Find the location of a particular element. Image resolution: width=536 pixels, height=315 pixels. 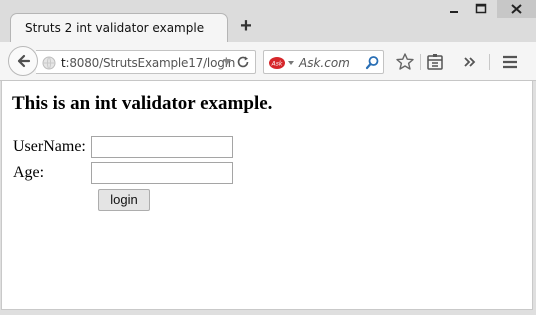

minimize-icon is located at coordinates (454, 12).